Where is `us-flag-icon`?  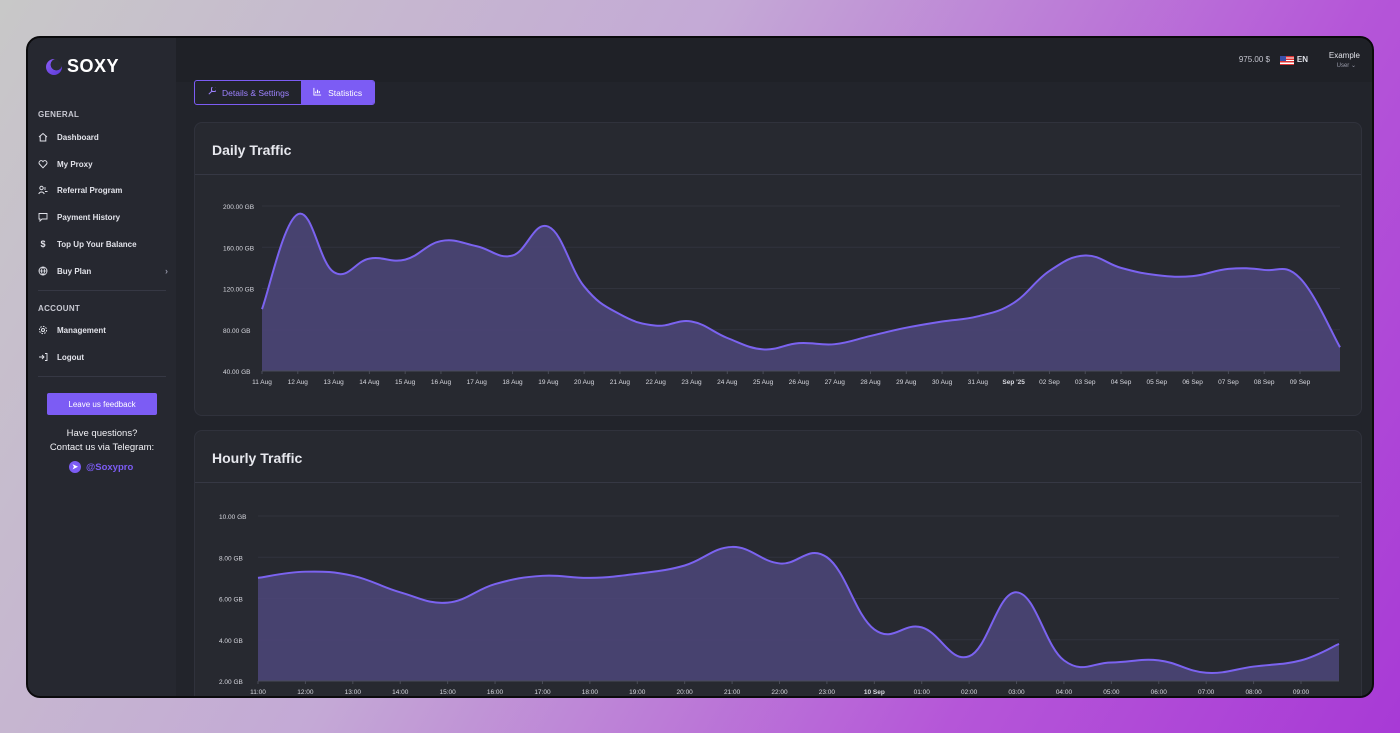
us-flag-icon is located at coordinates (1287, 60).